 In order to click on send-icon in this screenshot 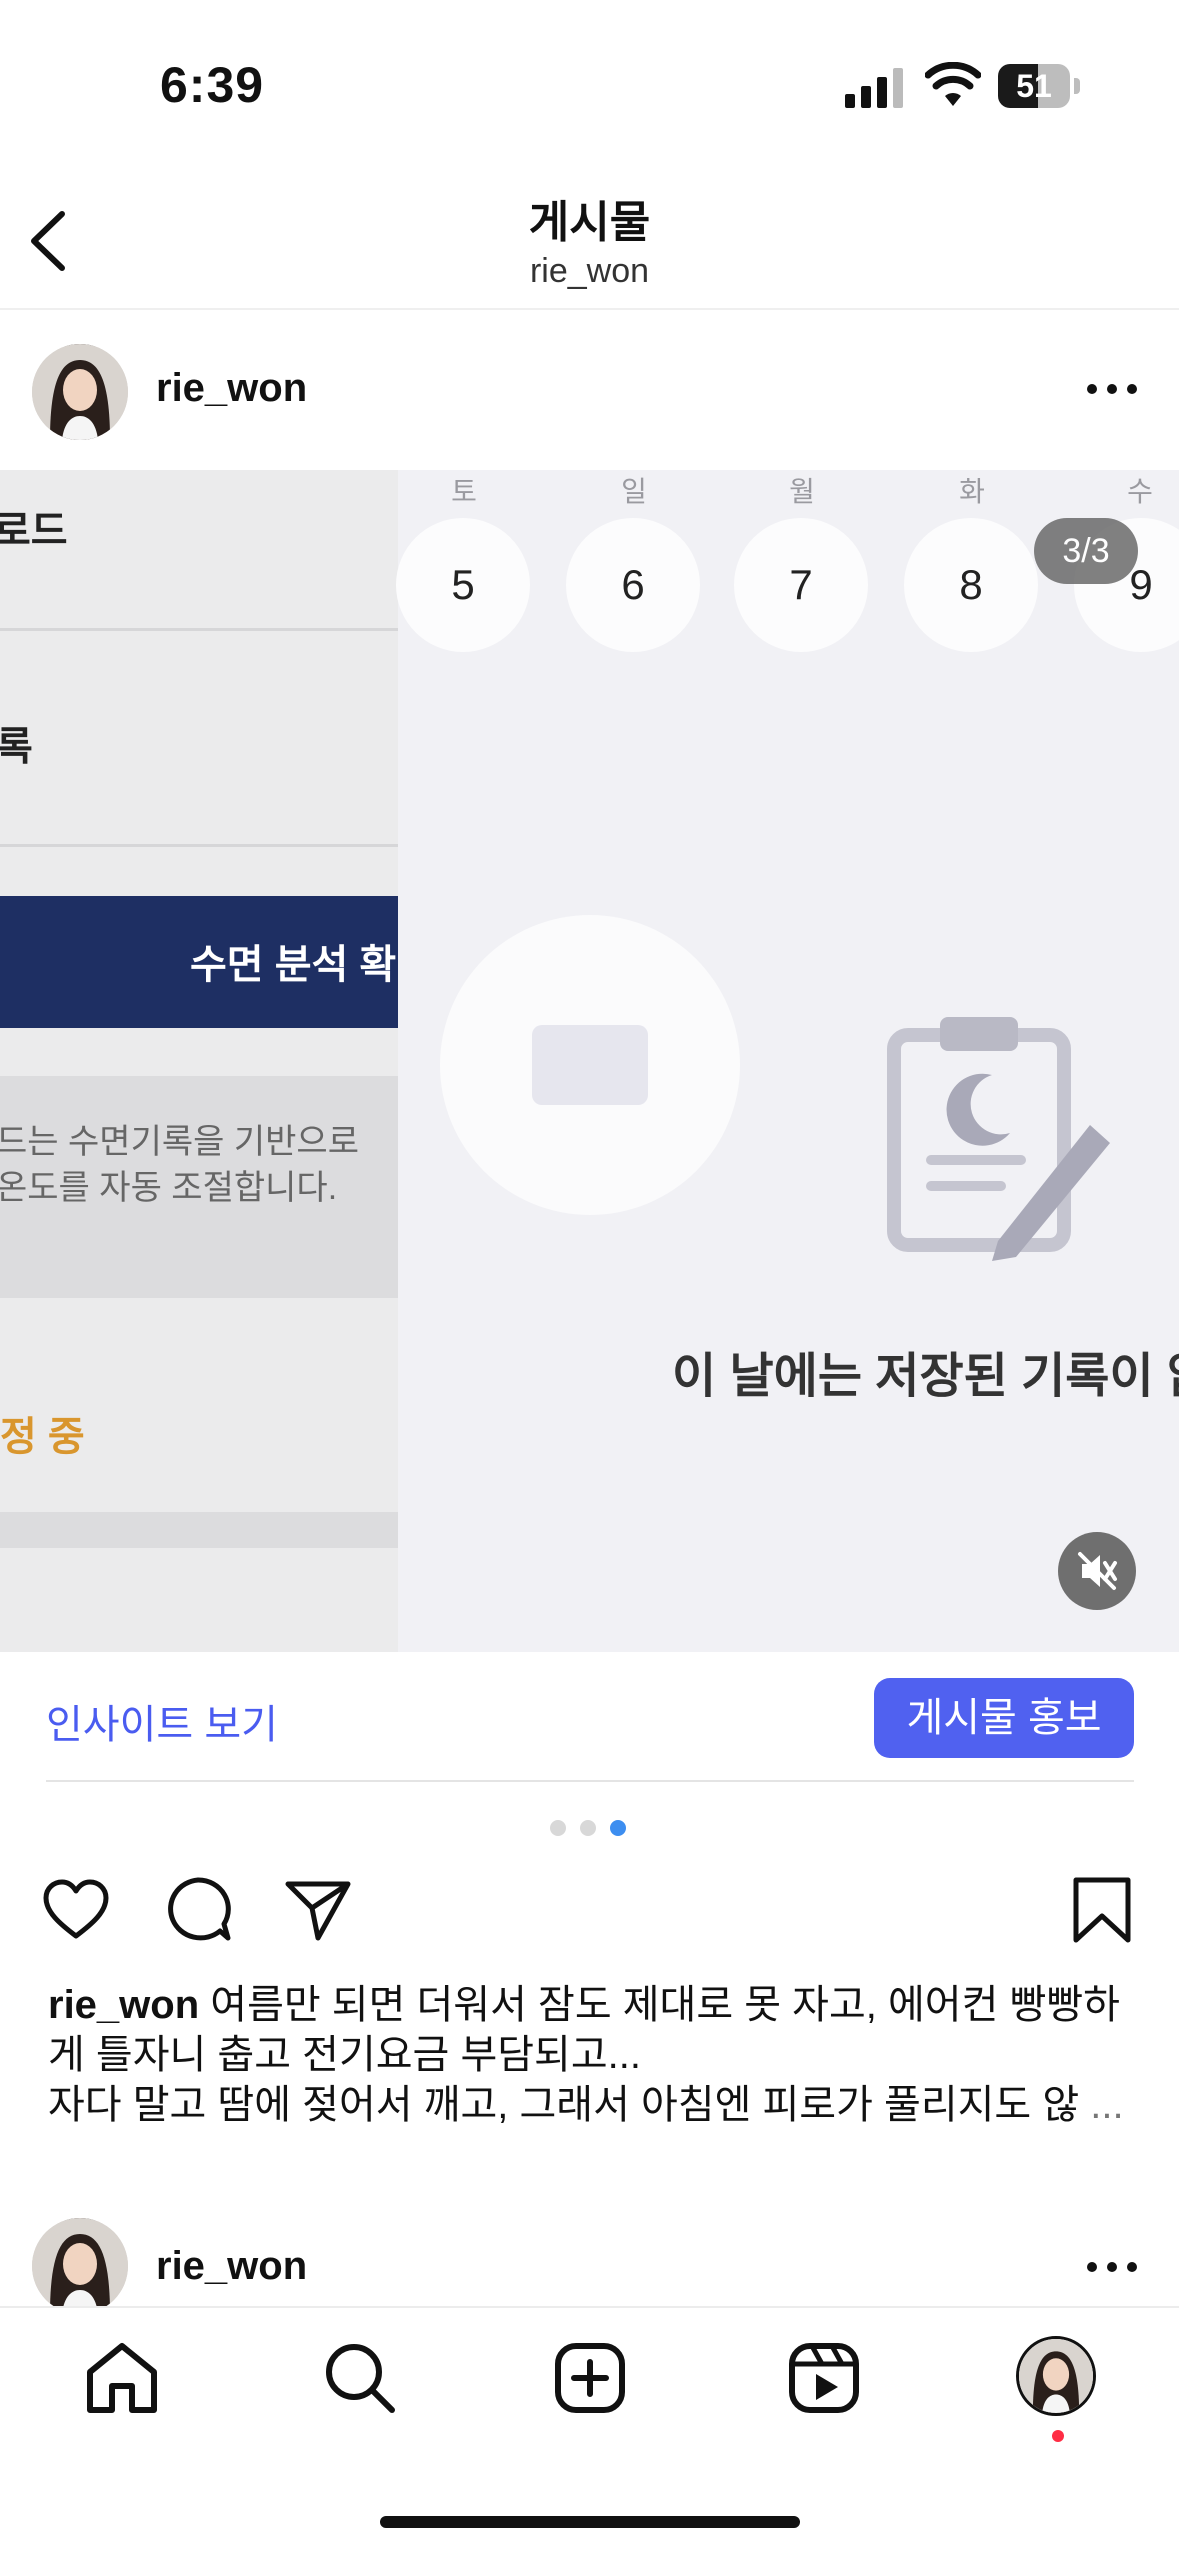, I will do `click(318, 1910)`.